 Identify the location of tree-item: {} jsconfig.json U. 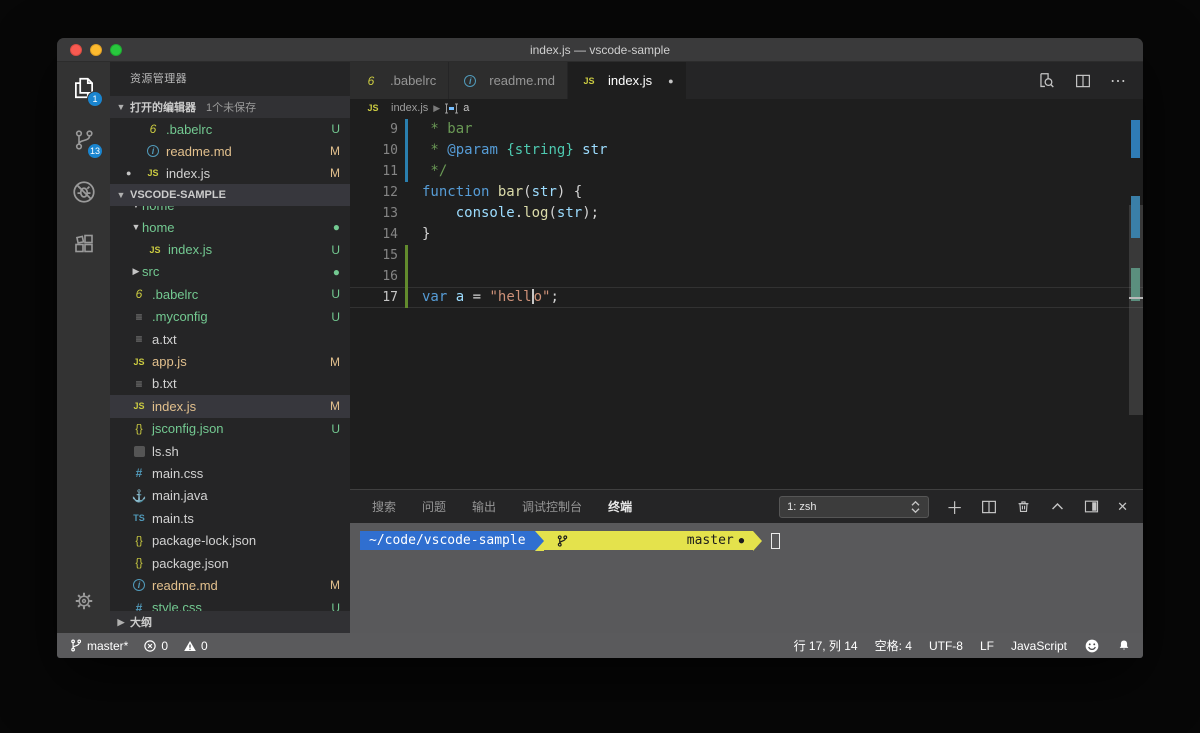
(230, 429).